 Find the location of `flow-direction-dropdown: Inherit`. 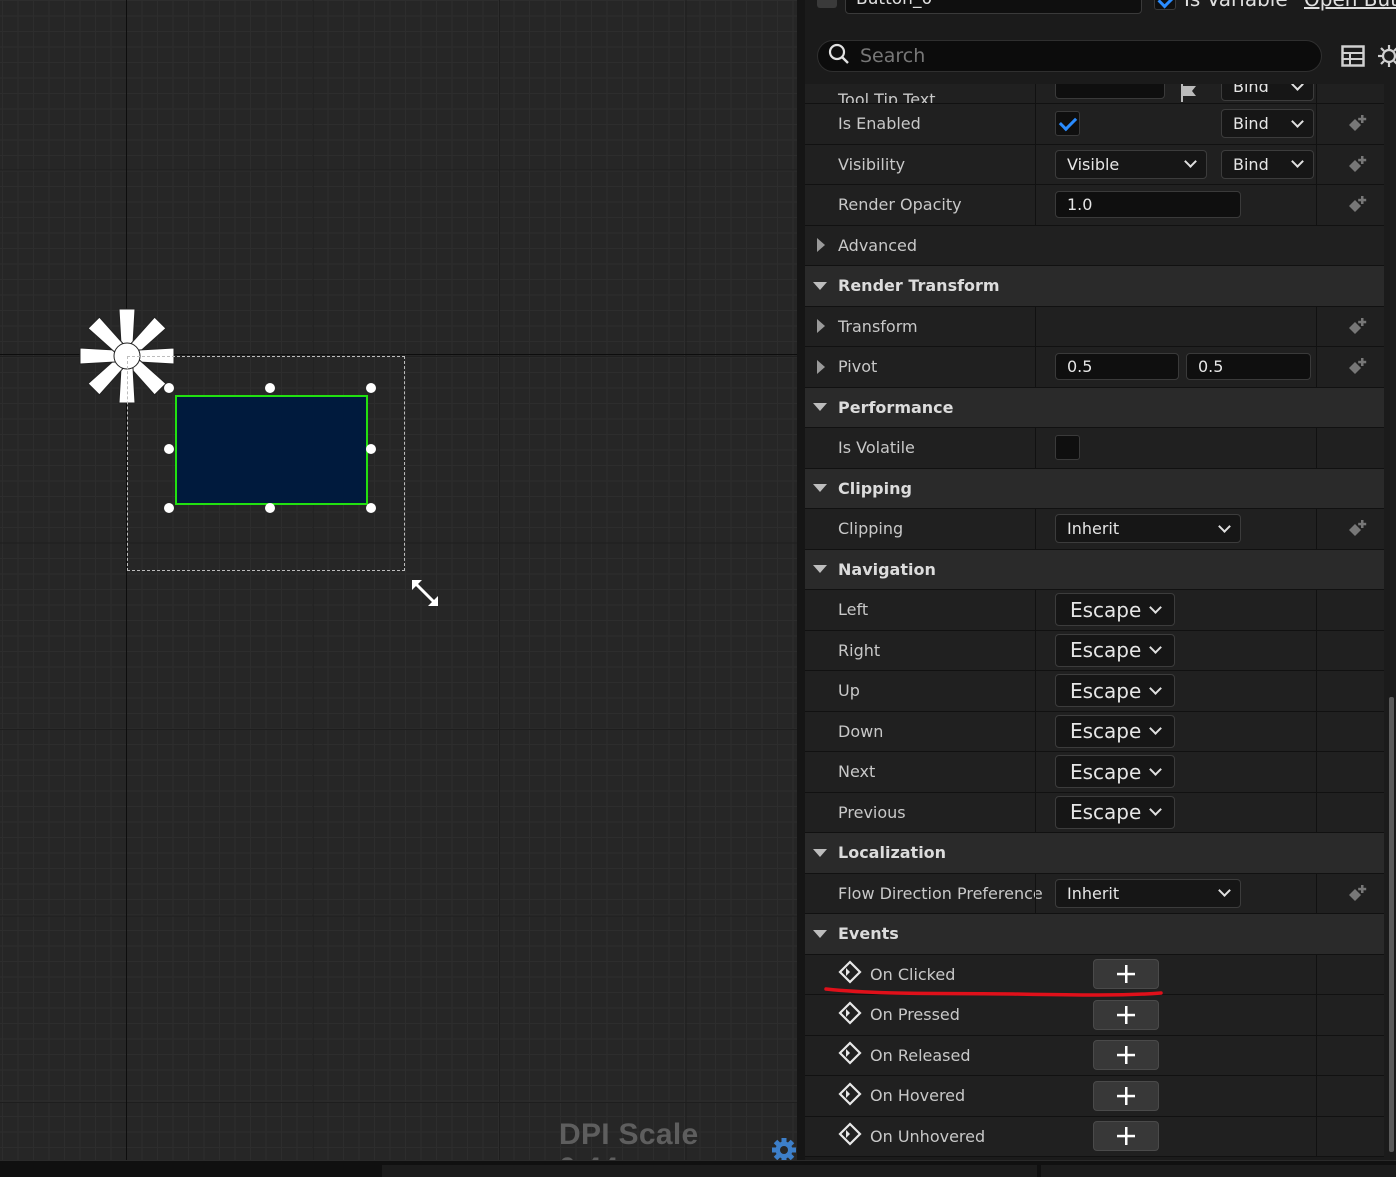

flow-direction-dropdown: Inherit is located at coordinates (1148, 893).